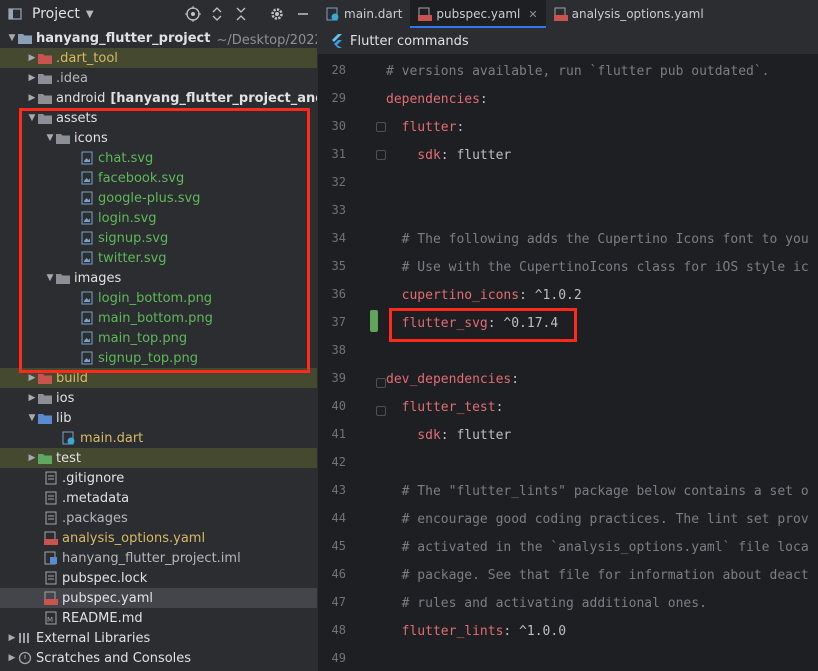 The height and width of the screenshot is (671, 818). I want to click on close-icon: ✕, so click(532, 14).